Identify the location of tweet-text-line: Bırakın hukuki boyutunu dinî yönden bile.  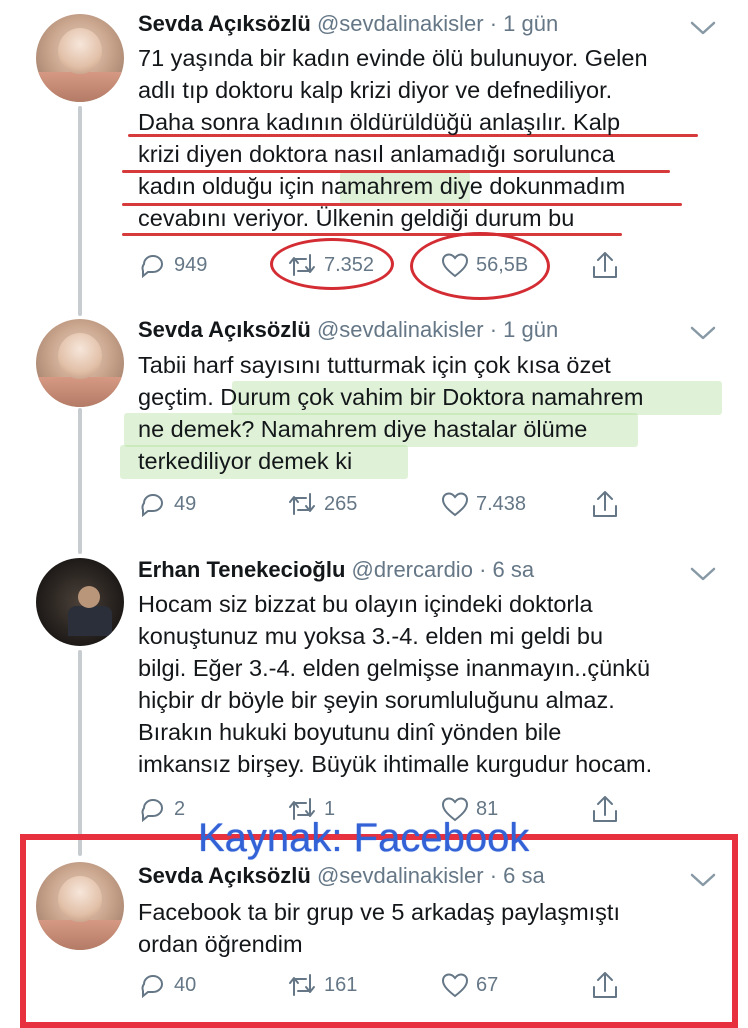
(350, 732).